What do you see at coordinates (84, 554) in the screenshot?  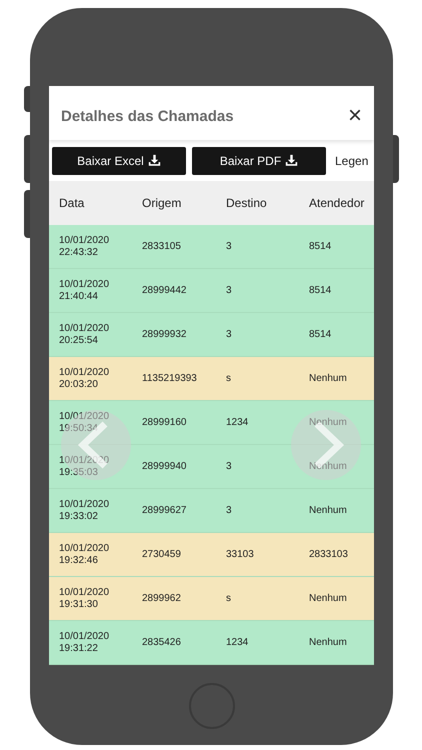 I see `date-cell-text: 10/01/2020 19:32:46` at bounding box center [84, 554].